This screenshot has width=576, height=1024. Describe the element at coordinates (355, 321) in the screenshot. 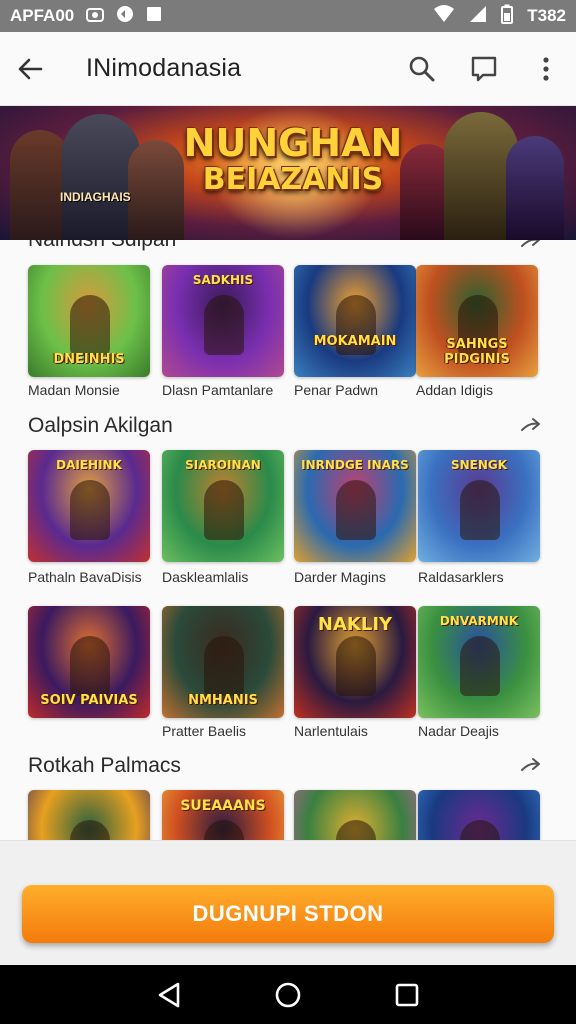

I see `game-tile: MOKAMAIN` at that location.